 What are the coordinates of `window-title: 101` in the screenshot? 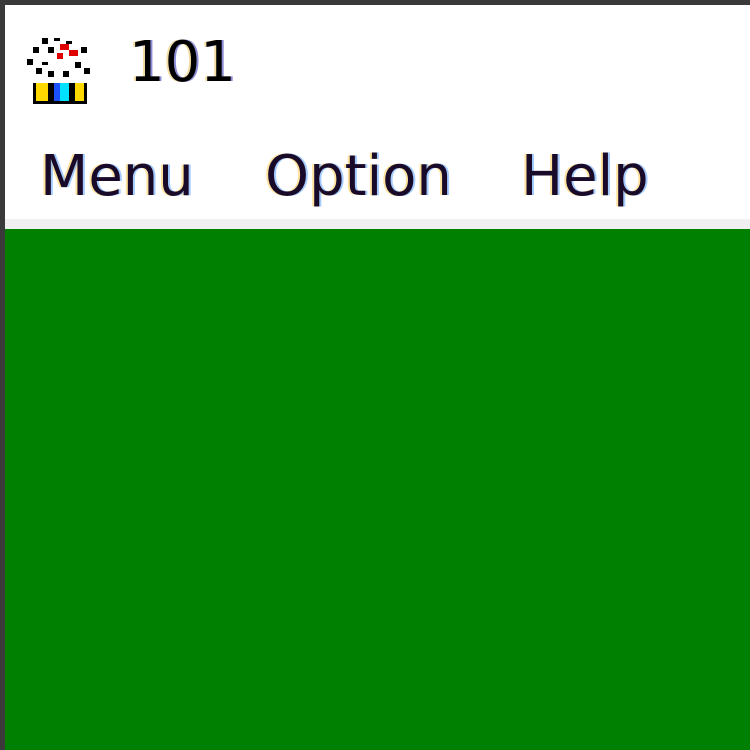 It's located at (182, 62).